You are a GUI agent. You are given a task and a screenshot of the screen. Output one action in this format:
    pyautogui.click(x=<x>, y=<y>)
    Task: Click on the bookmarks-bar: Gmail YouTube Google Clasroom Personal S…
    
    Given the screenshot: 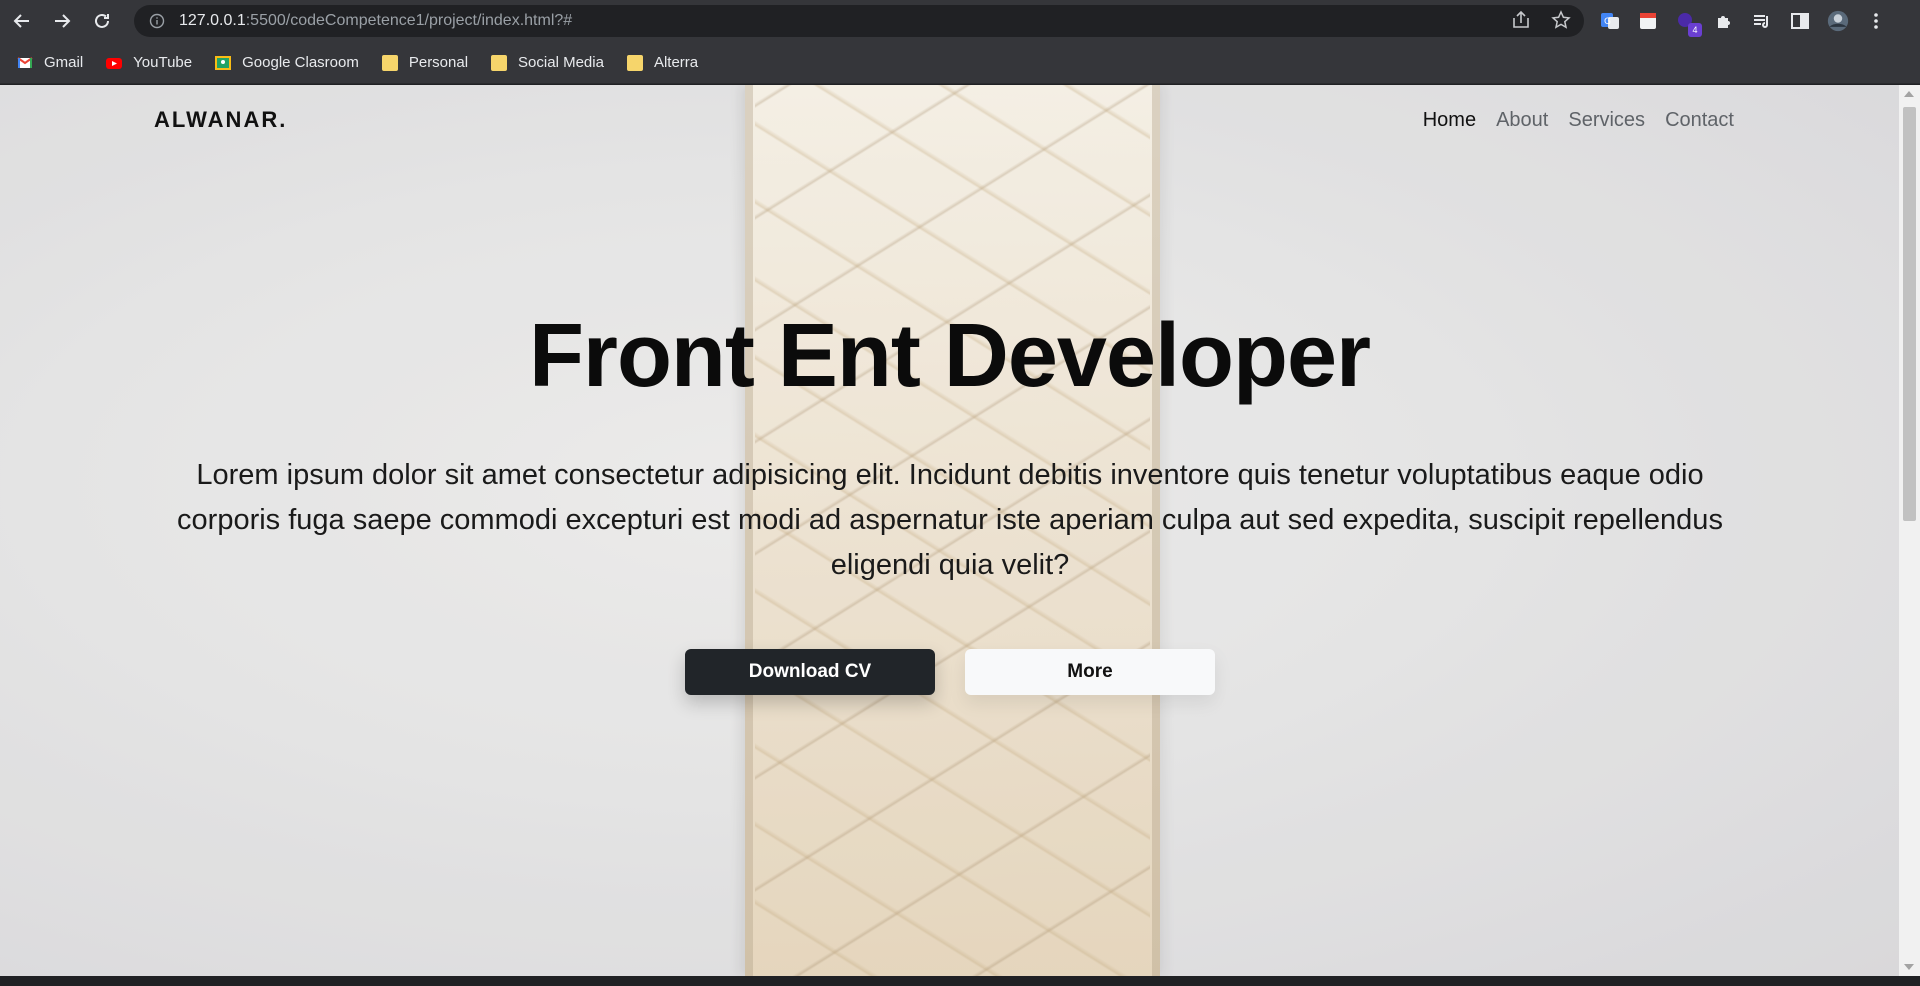 What is the action you would take?
    pyautogui.click(x=960, y=63)
    